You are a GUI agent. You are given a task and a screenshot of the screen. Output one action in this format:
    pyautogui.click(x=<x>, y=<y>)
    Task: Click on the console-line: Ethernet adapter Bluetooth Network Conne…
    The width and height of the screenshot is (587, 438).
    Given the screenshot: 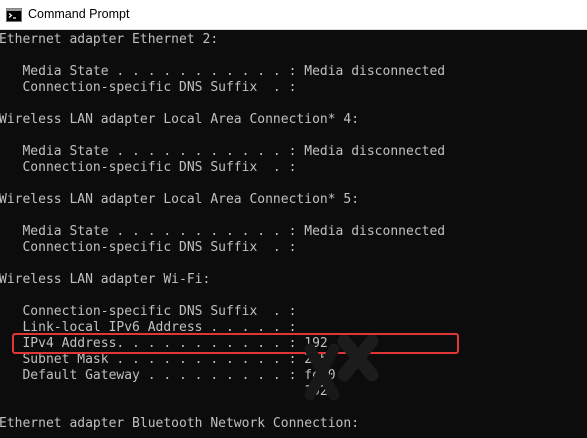 What is the action you would take?
    pyautogui.click(x=180, y=423)
    